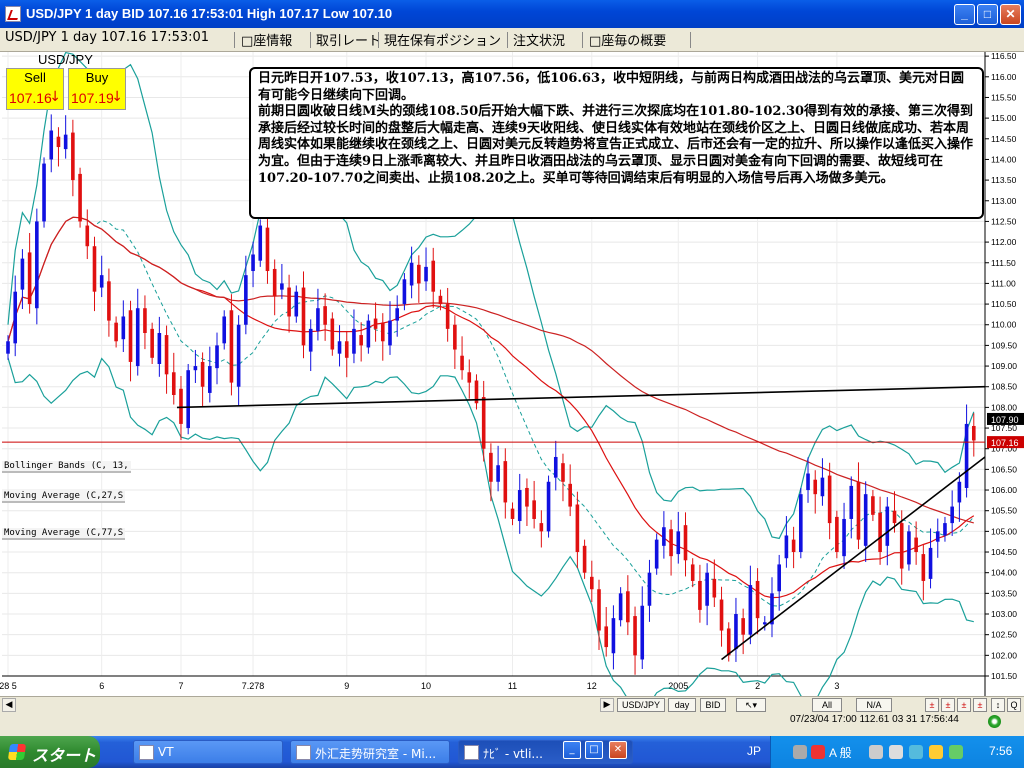 The width and height of the screenshot is (1024, 768). What do you see at coordinates (9, 705) in the screenshot?
I see `scroll-left-icon: ◀` at bounding box center [9, 705].